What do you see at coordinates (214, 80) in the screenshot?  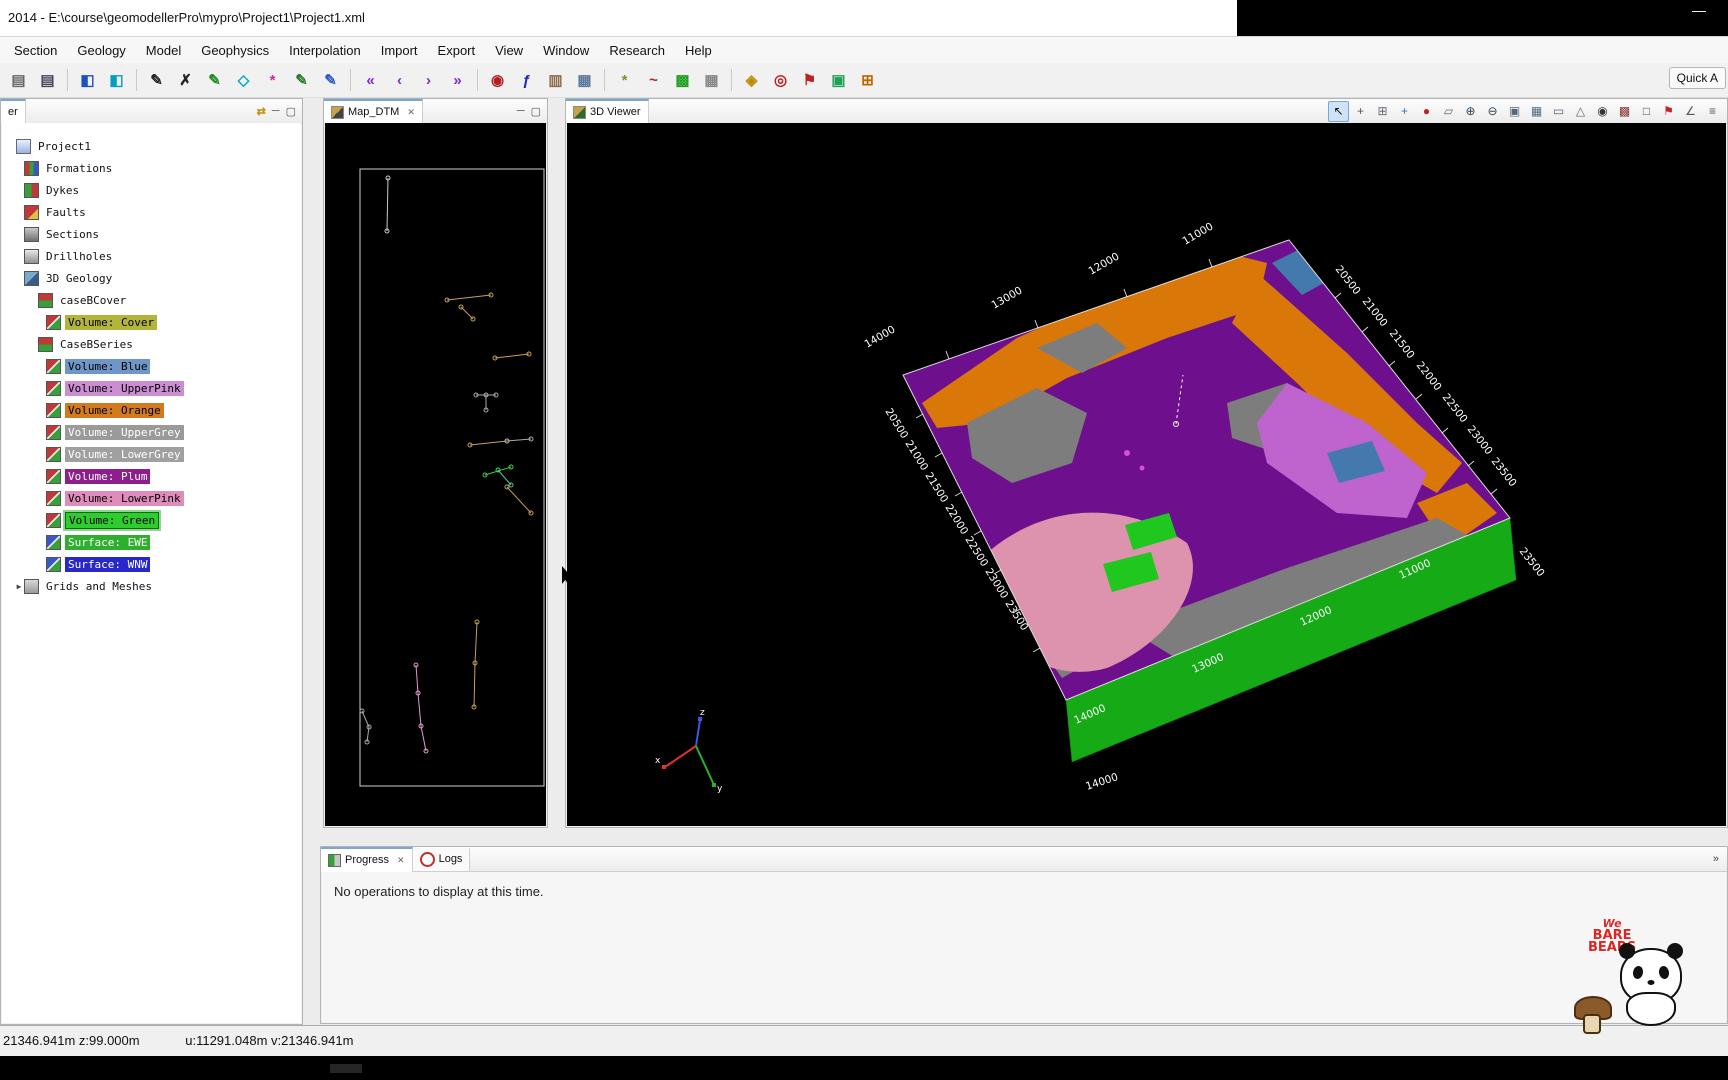 I see `create-pen-icon: ✎` at bounding box center [214, 80].